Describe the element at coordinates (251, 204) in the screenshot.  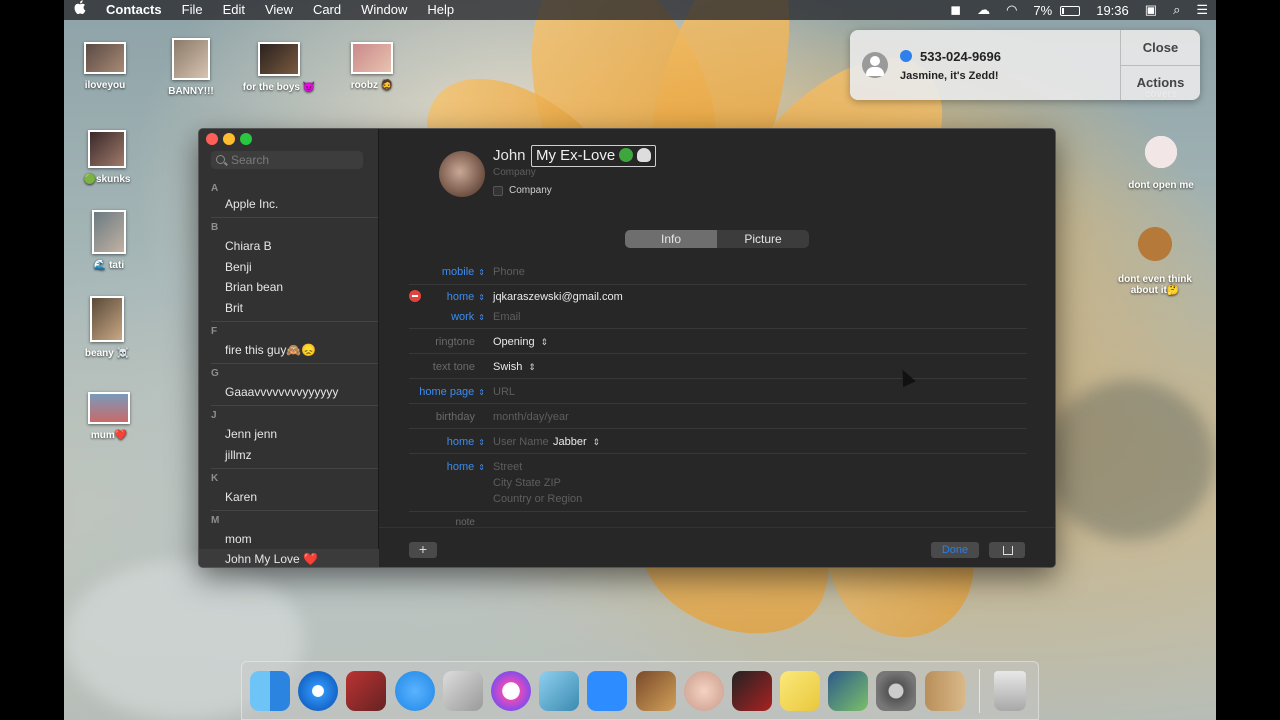
I see `contact-item: Apple Inc.` at that location.